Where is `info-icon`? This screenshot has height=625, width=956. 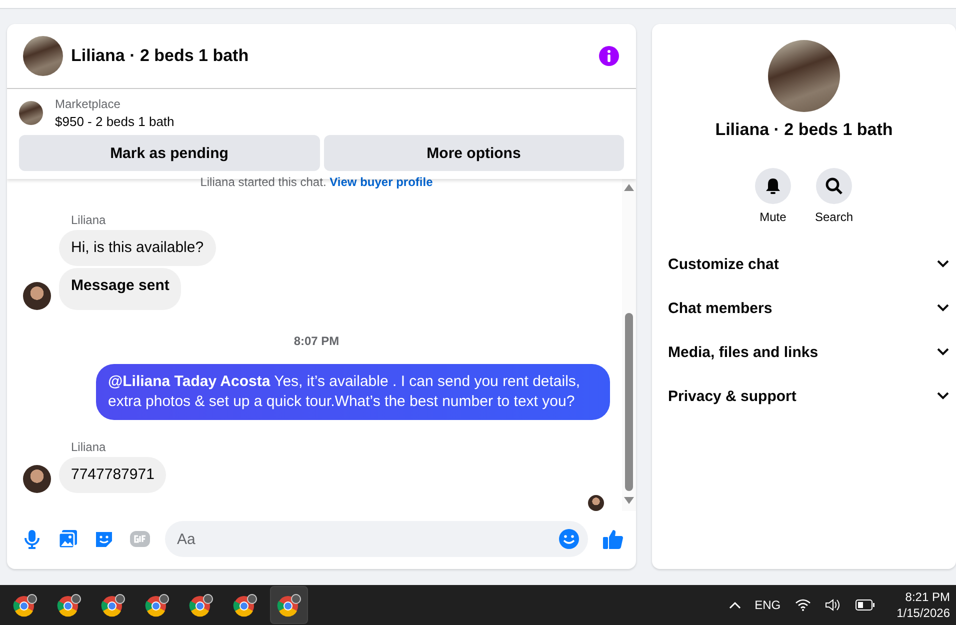 info-icon is located at coordinates (609, 56).